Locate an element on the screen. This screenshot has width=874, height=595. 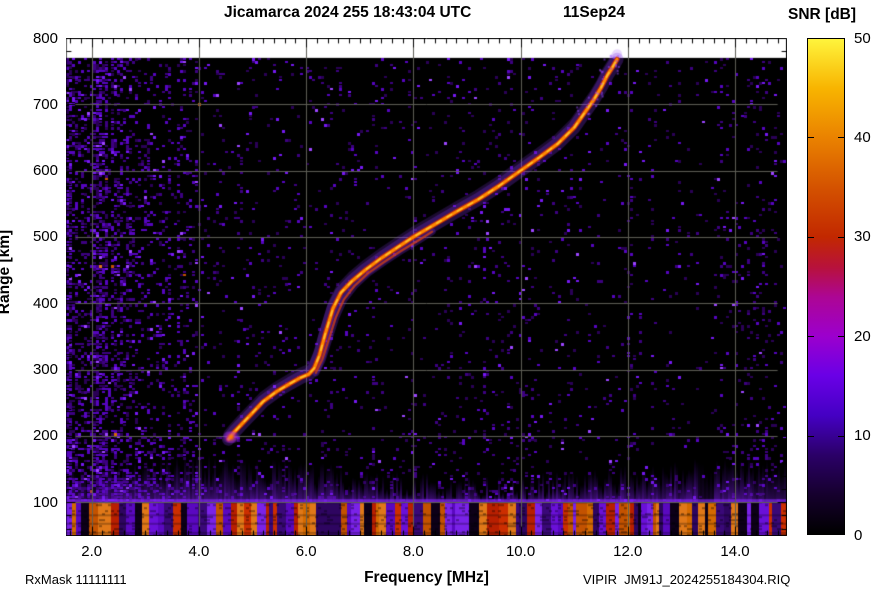
colorbar-tick-label: 30 is located at coordinates (862, 237).